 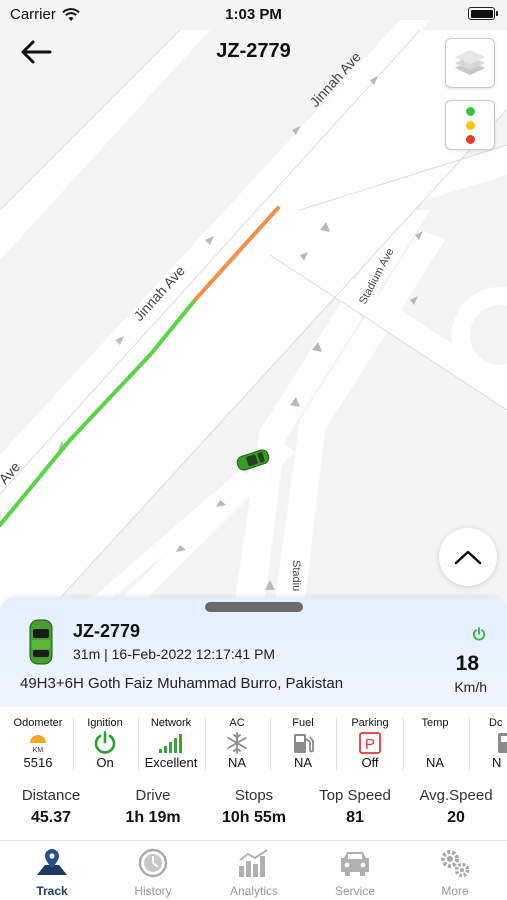 I want to click on tab-analytics: Analytics, so click(x=254, y=873).